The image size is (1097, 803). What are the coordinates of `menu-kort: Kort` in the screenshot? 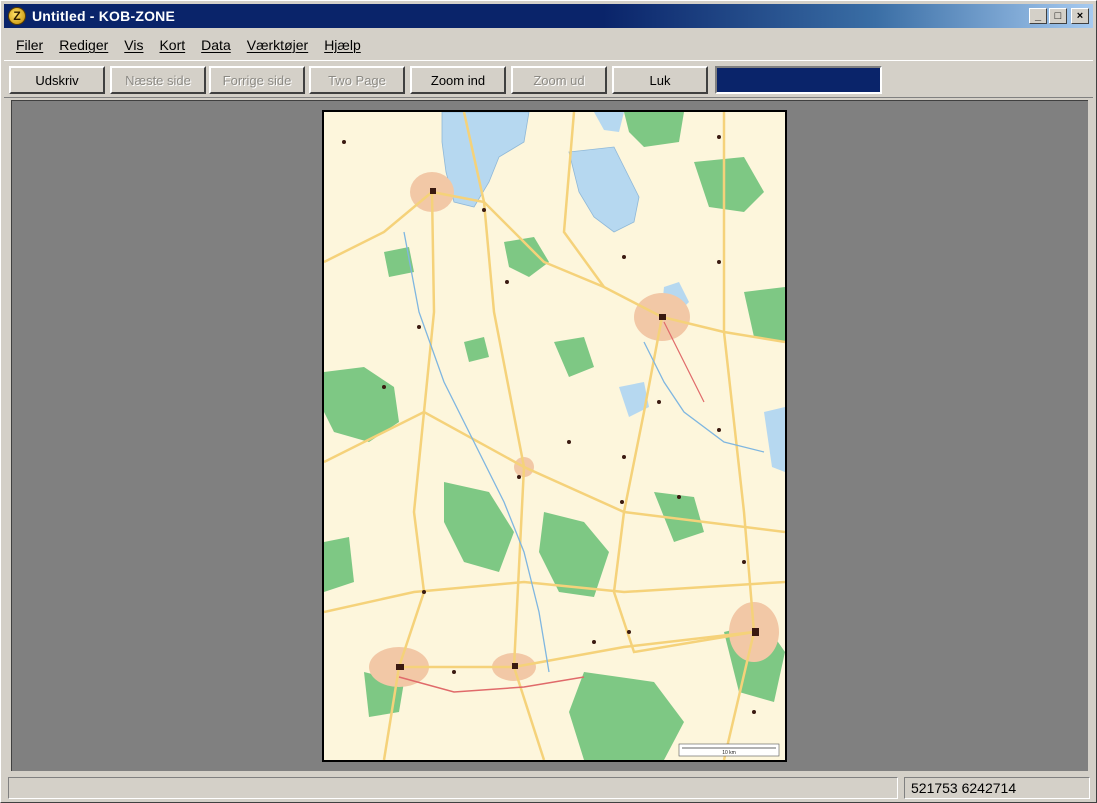 It's located at (172, 45).